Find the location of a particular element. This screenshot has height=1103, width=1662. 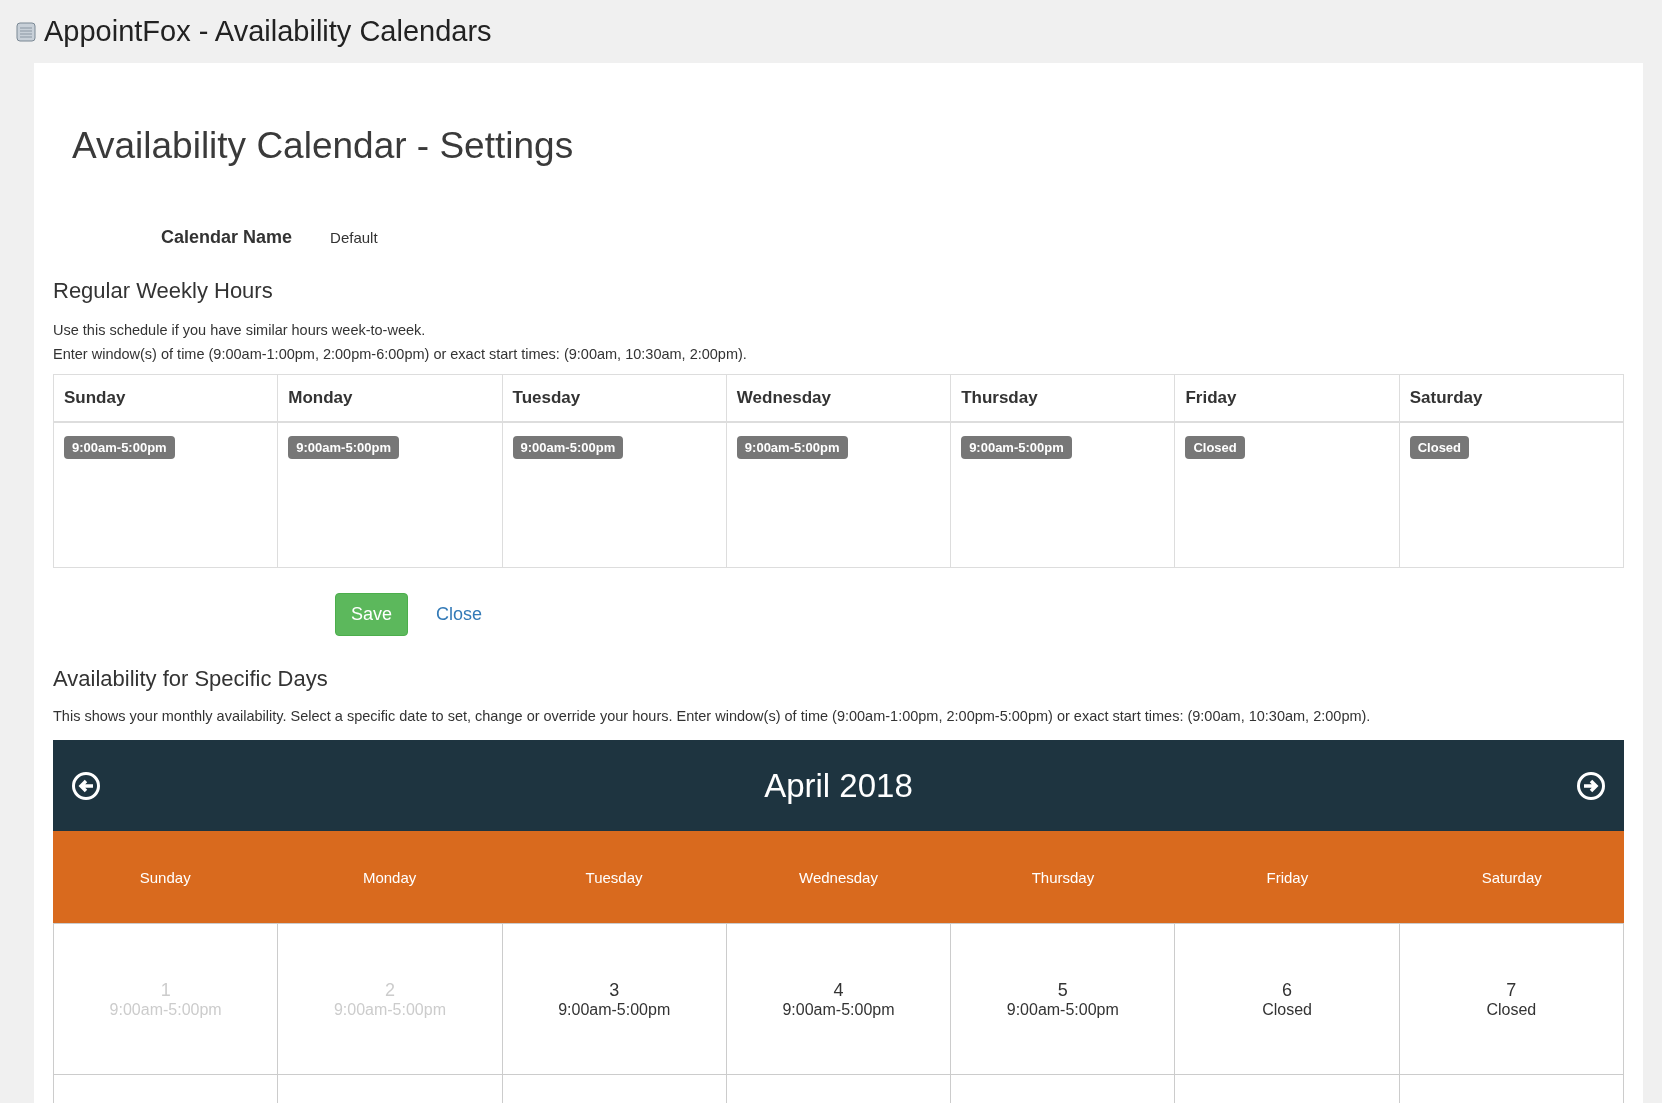

calendar-day: 7 Closed is located at coordinates (1511, 999).